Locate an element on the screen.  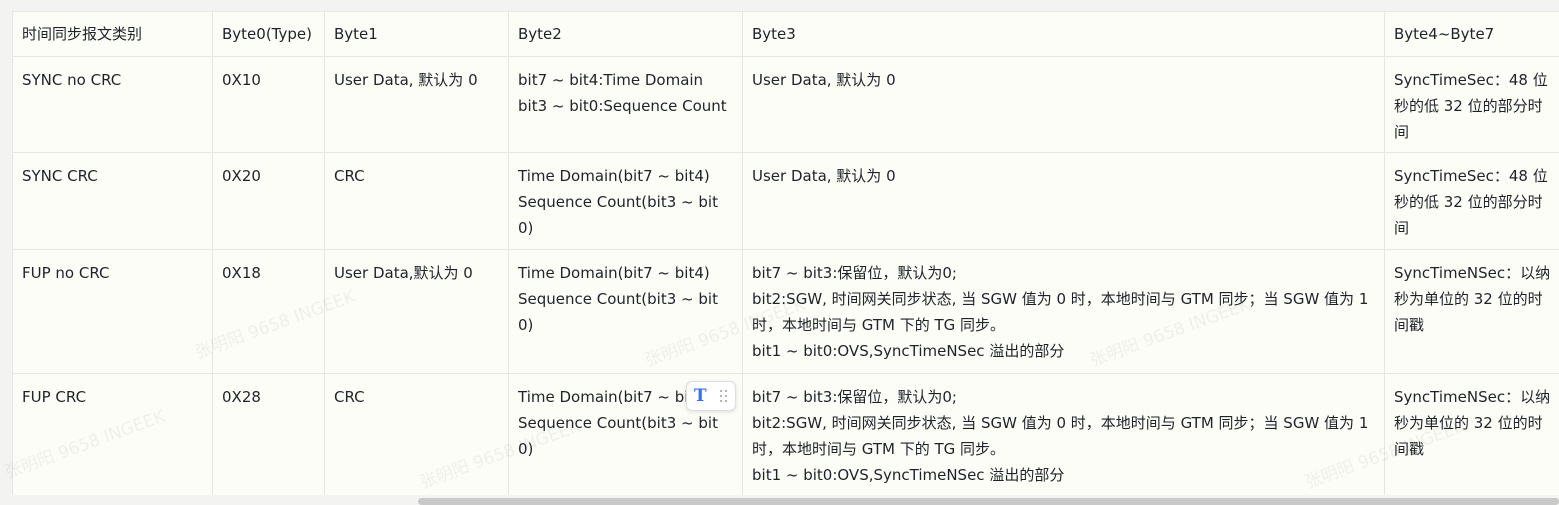
text-format-toolbar: T is located at coordinates (711, 396).